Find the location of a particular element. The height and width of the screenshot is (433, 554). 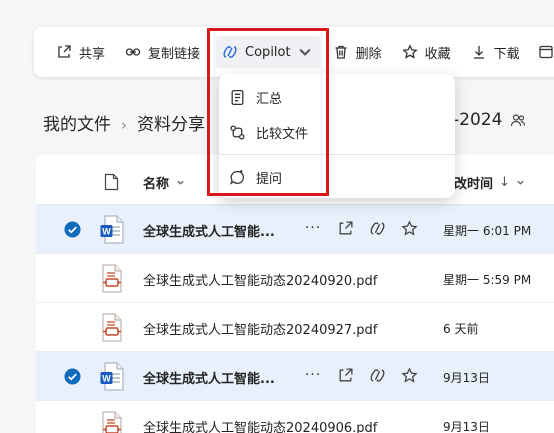

link-icon is located at coordinates (133, 52).